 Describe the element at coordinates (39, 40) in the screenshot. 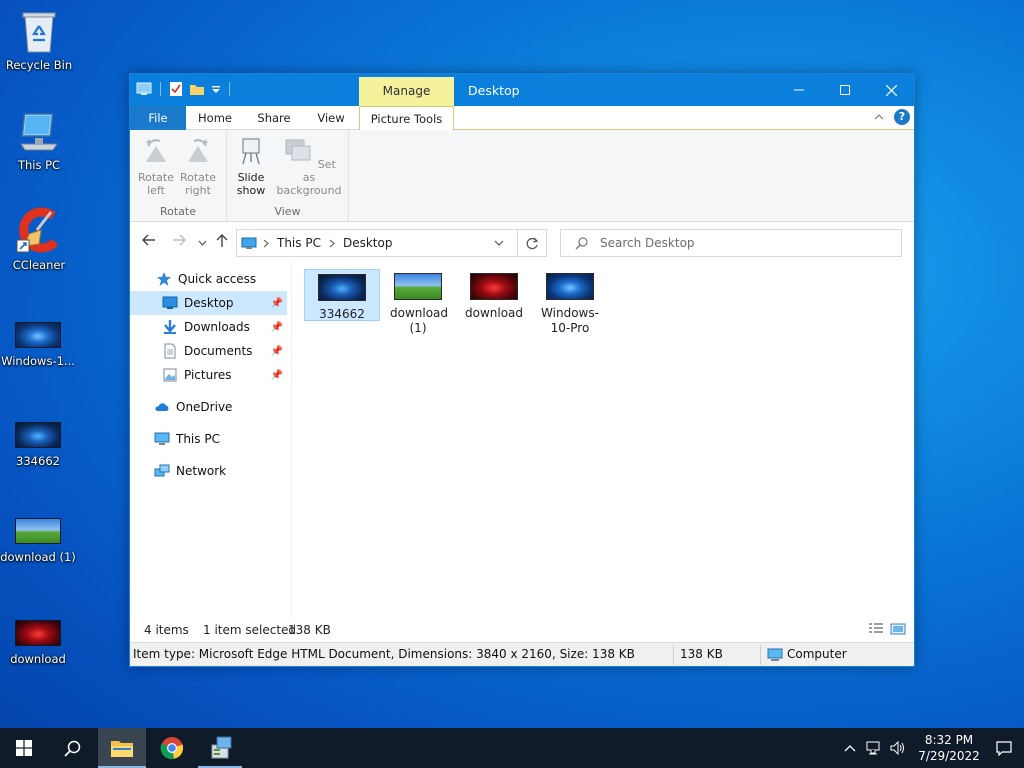

I see `desktop-icon-recycle-bin: Recycle Bin` at that location.